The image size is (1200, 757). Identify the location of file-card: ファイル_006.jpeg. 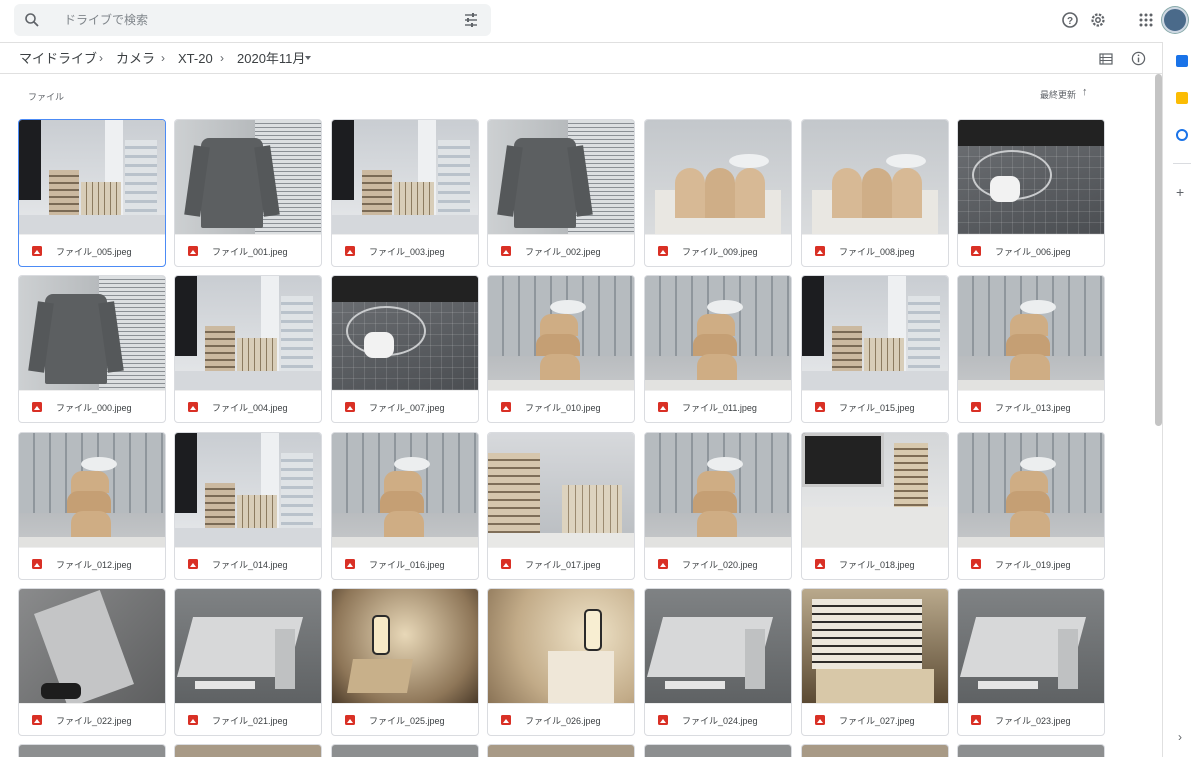
(1031, 193).